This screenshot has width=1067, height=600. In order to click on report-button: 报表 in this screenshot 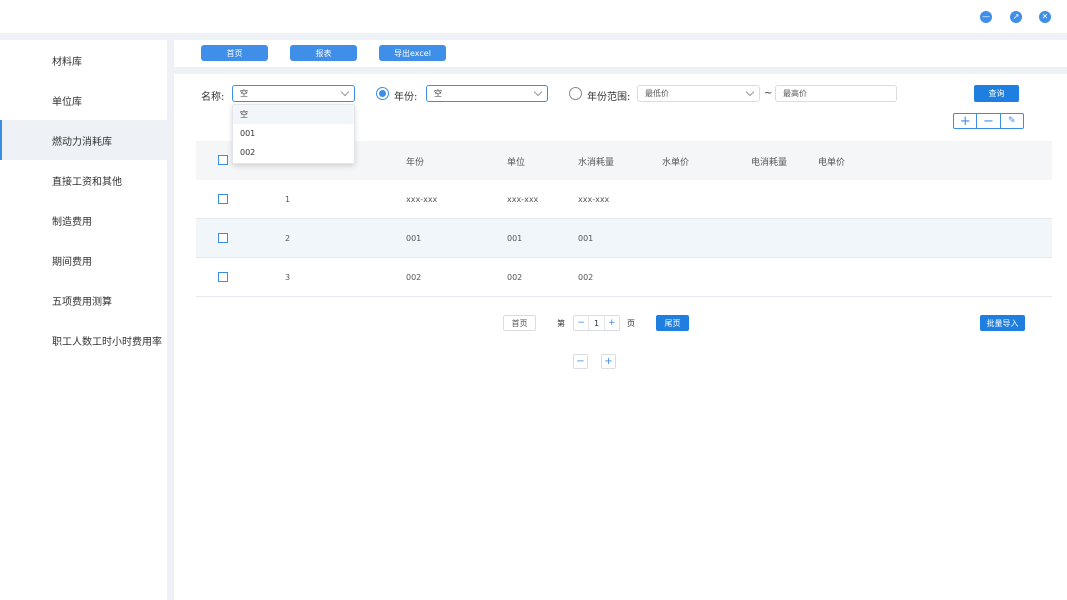, I will do `click(323, 53)`.